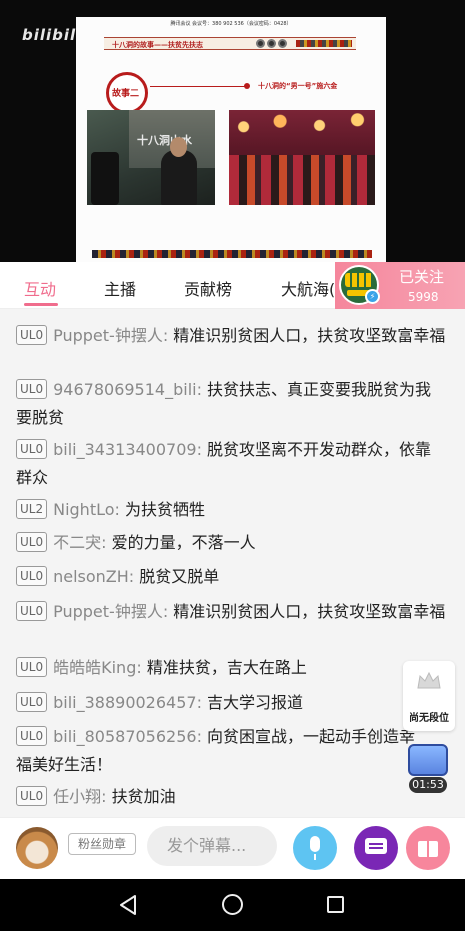 The height and width of the screenshot is (931, 465). Describe the element at coordinates (429, 696) in the screenshot. I see `rank-widget: 尚无段位` at that location.